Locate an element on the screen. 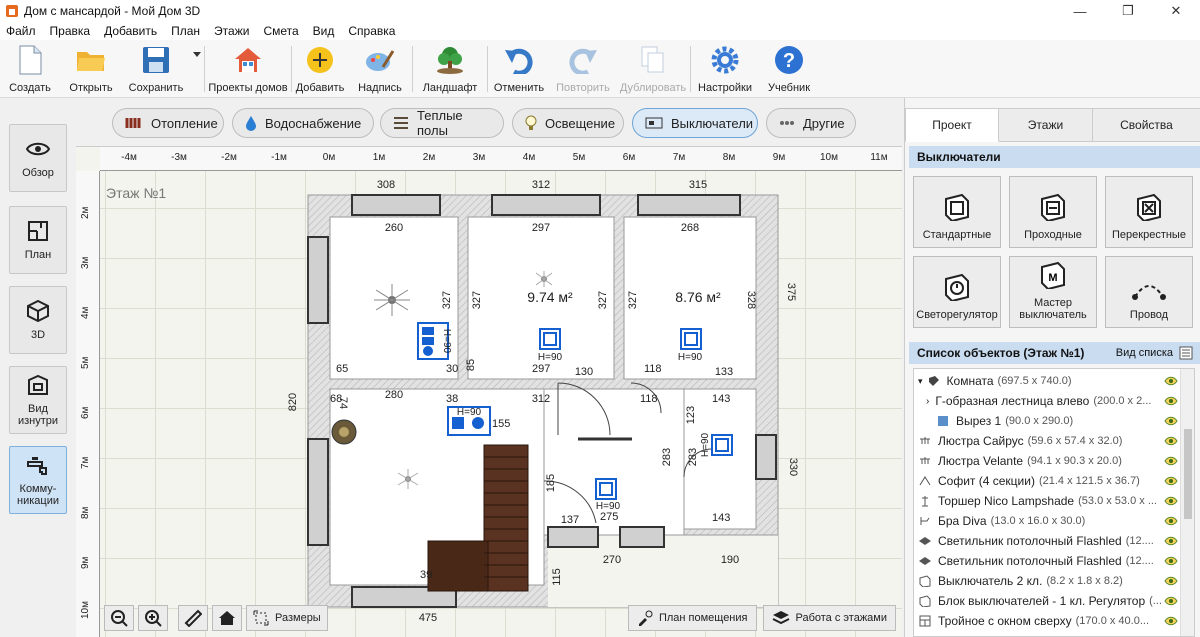  list-item: ▾ Комната (697.5 x 740.0) is located at coordinates (1047, 381).